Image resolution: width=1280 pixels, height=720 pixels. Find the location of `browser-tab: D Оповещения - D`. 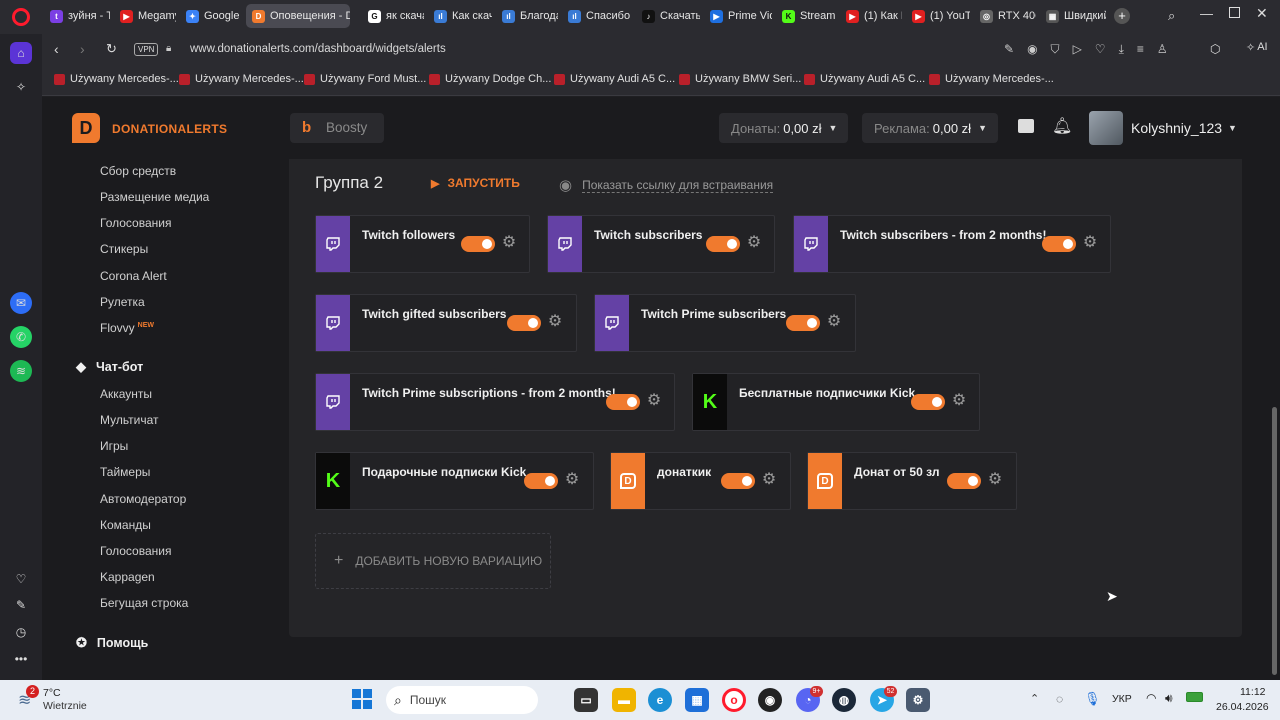

browser-tab: D Оповещения - D is located at coordinates (298, 16).